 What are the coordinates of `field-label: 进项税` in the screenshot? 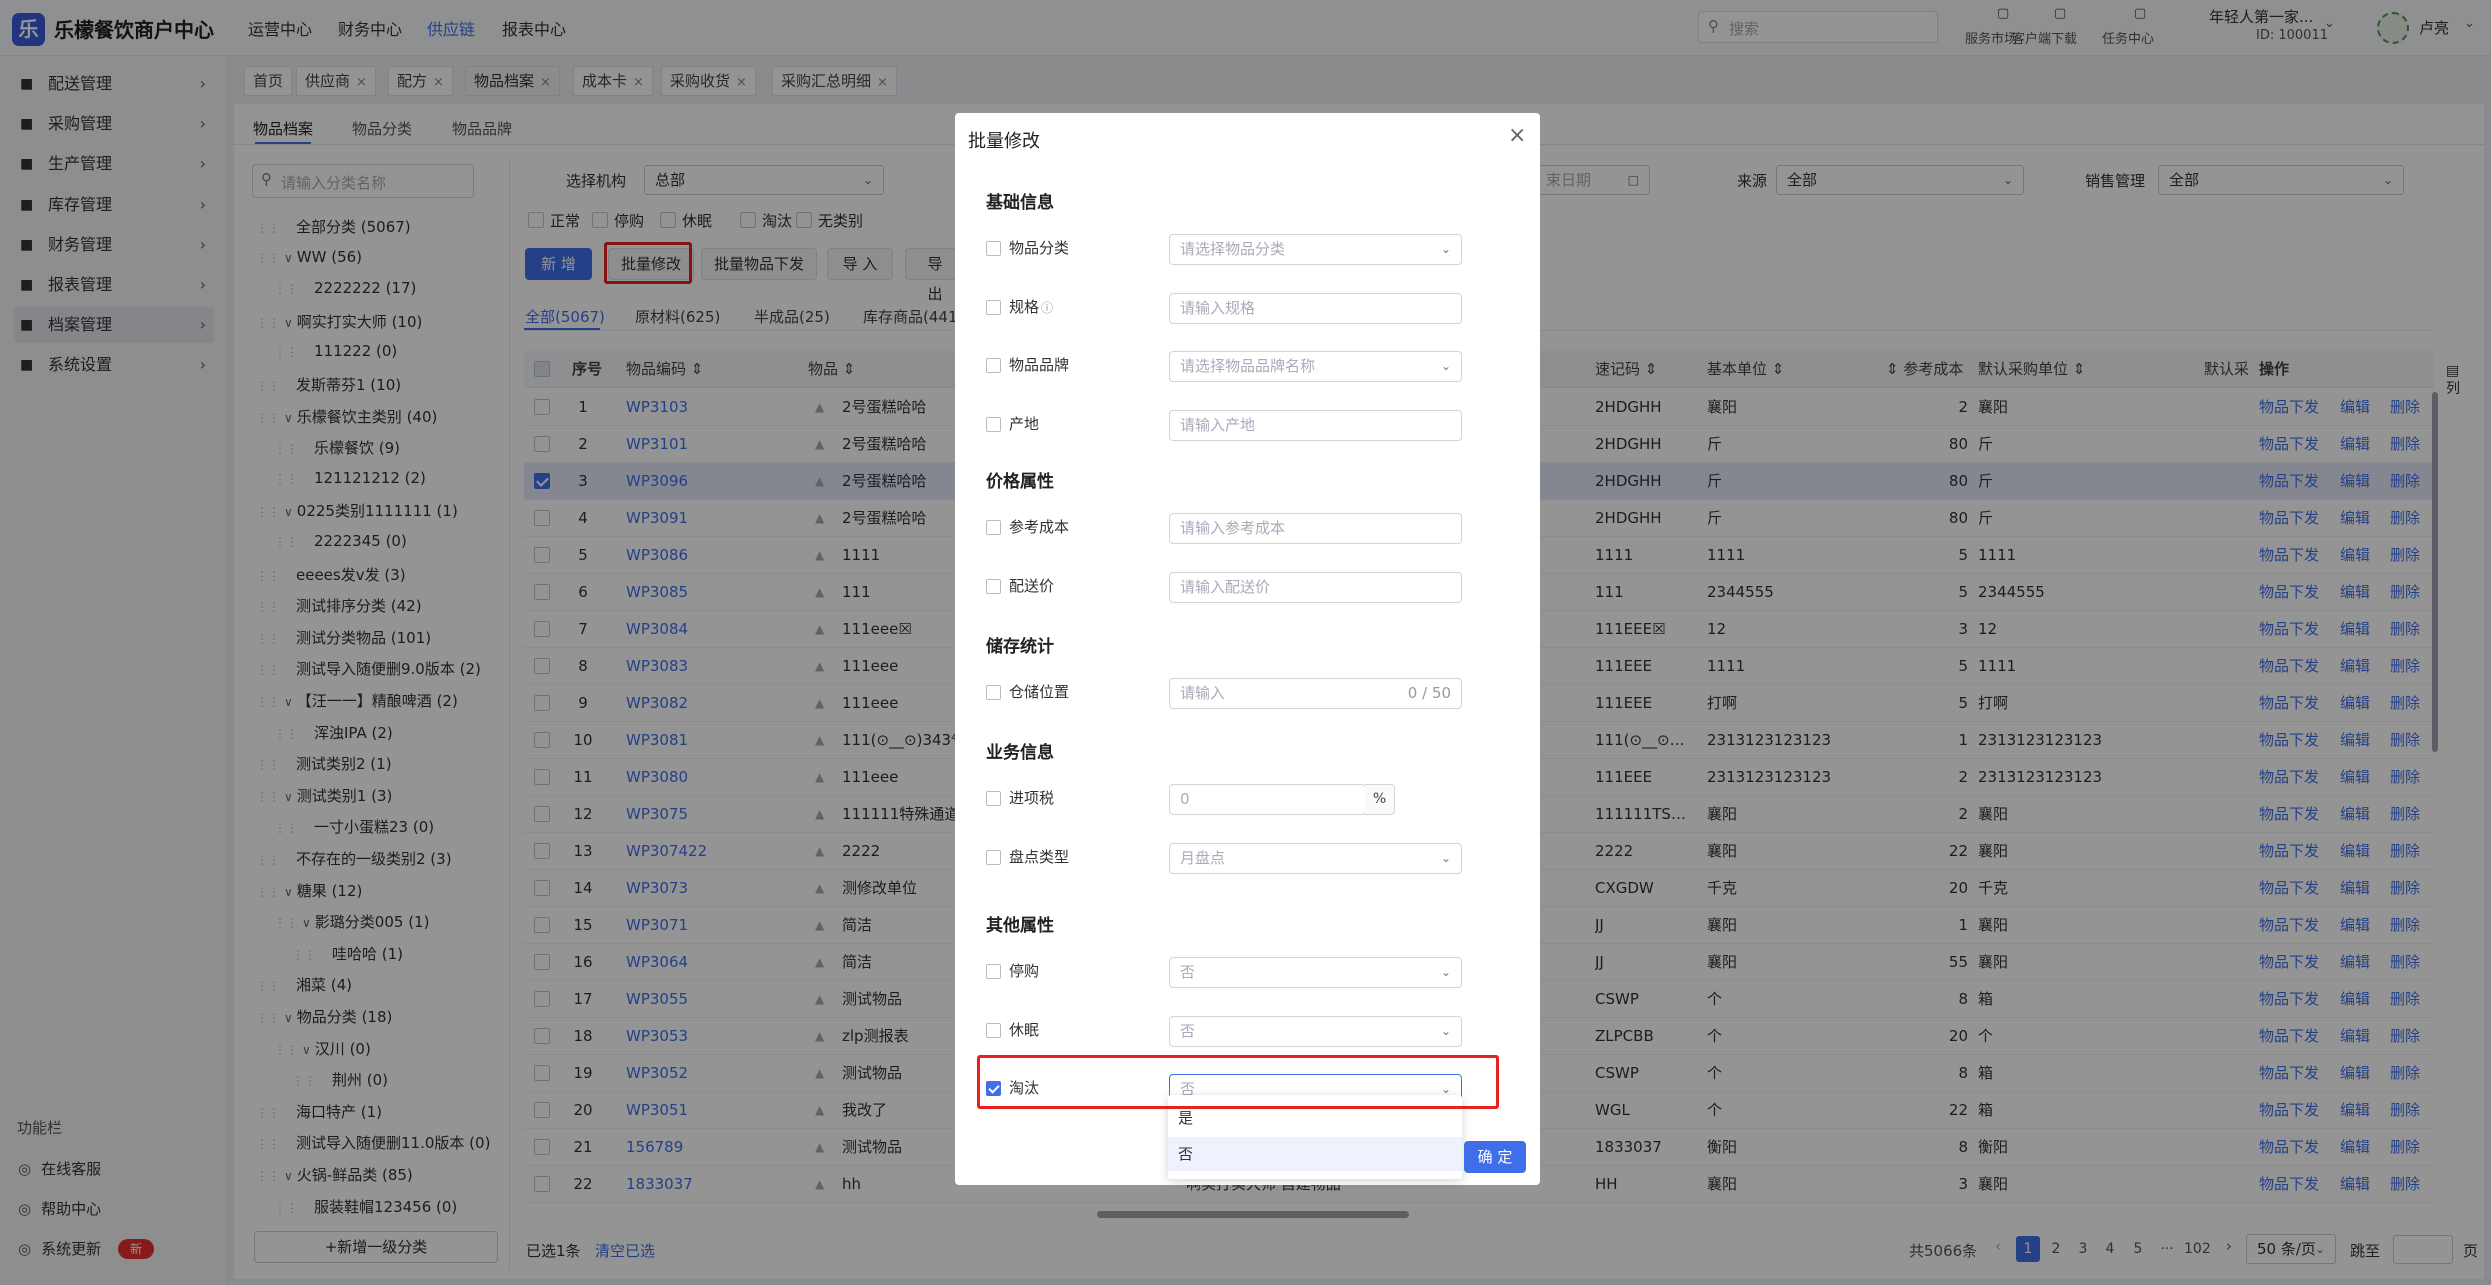 It's located at (1031, 797).